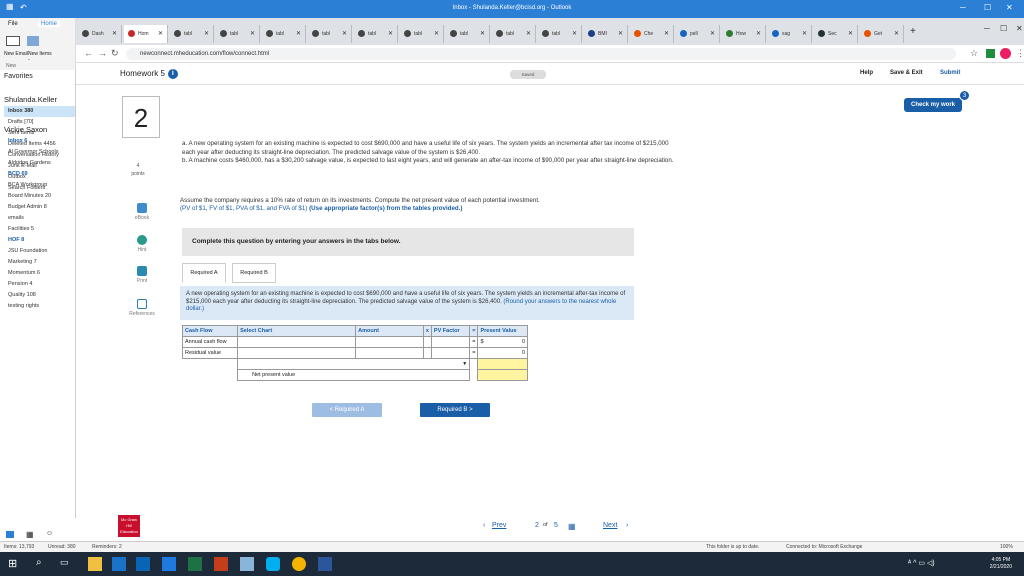 This screenshot has height=576, width=1024. I want to click on browser-tab: How ✕, so click(744, 34).